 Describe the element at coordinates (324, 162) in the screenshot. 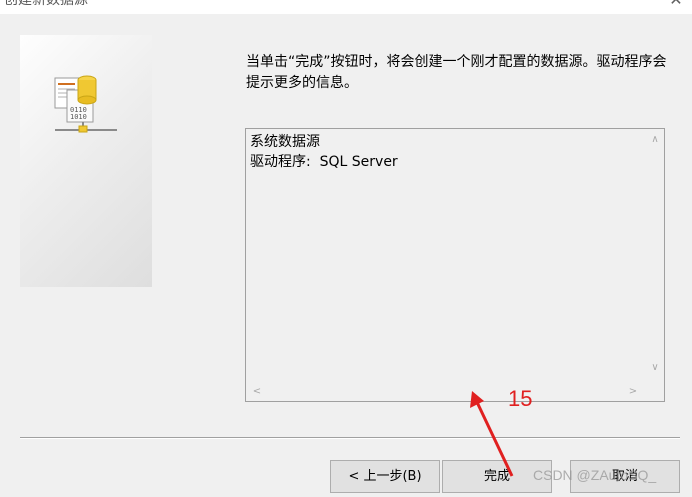

I see `info-line-driver: 驱动程序: SQL Server` at that location.